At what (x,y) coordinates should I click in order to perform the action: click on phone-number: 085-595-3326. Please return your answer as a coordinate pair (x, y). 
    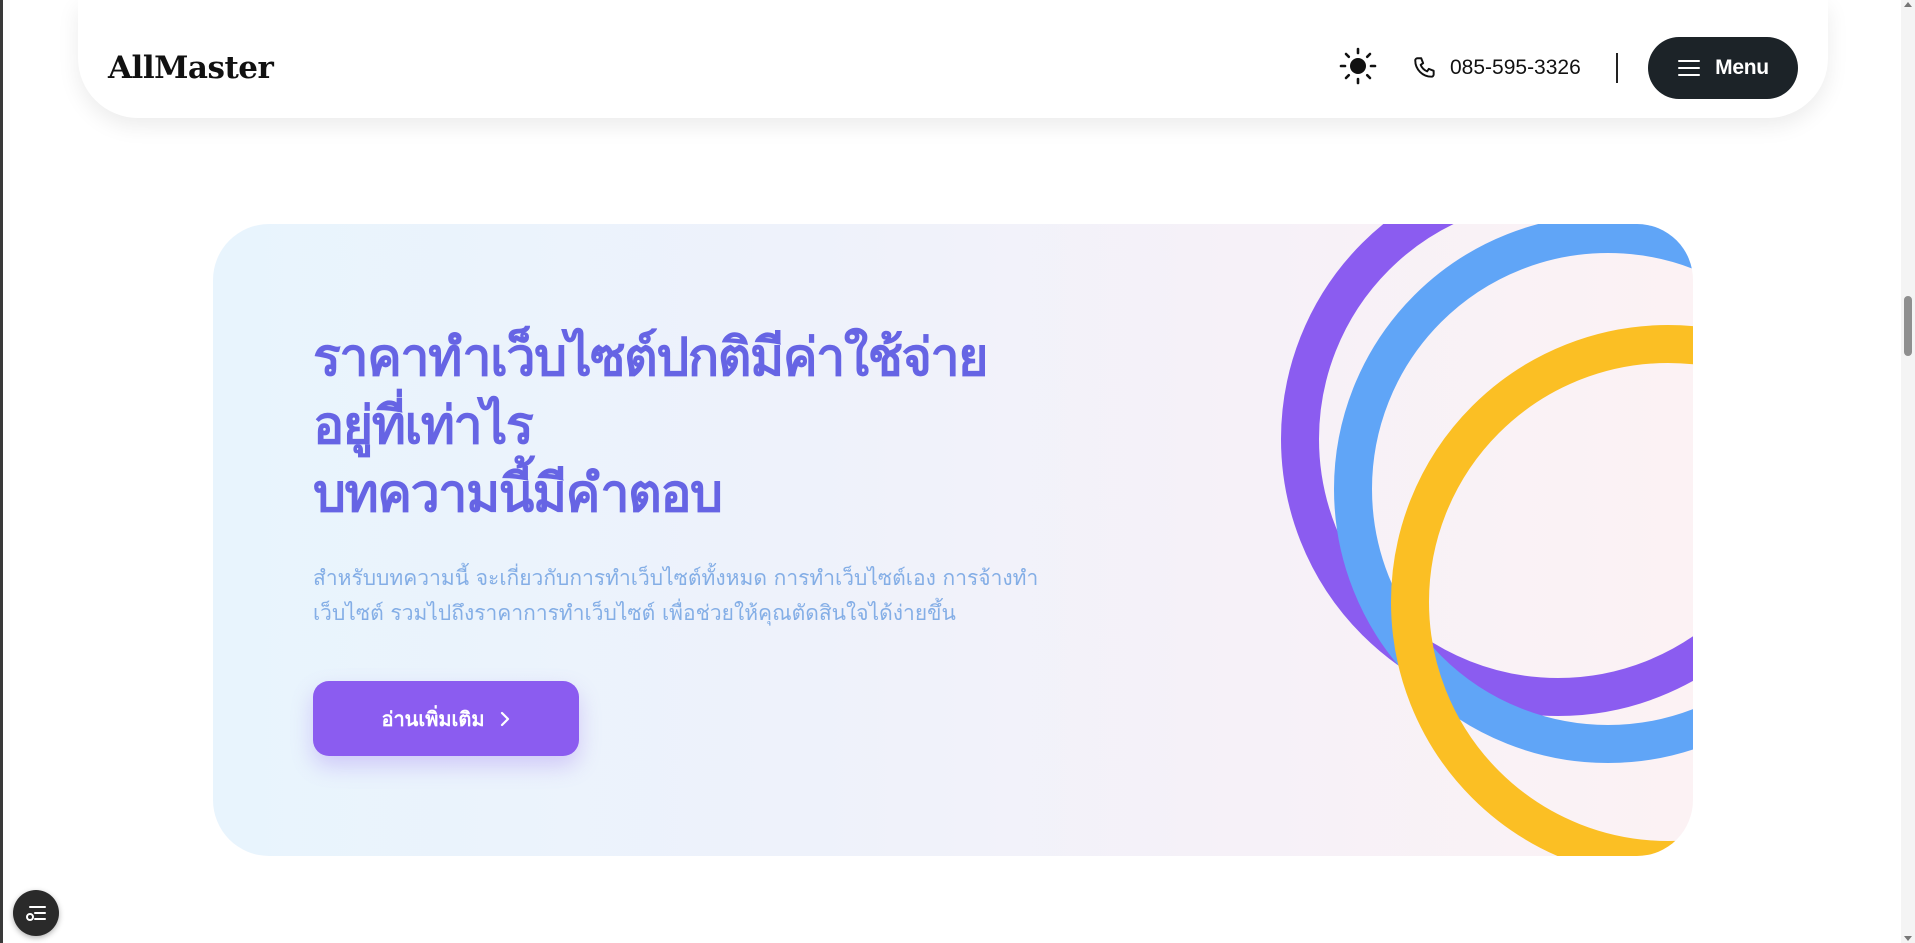
    Looking at the image, I should click on (1515, 67).